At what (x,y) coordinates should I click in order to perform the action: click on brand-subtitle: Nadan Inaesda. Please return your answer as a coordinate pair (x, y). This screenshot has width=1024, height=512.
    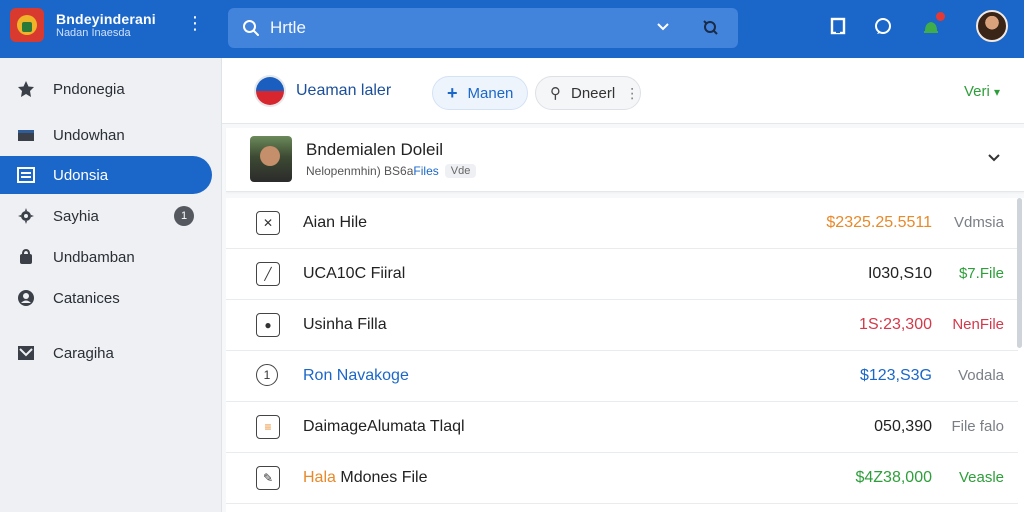
    Looking at the image, I should click on (93, 32).